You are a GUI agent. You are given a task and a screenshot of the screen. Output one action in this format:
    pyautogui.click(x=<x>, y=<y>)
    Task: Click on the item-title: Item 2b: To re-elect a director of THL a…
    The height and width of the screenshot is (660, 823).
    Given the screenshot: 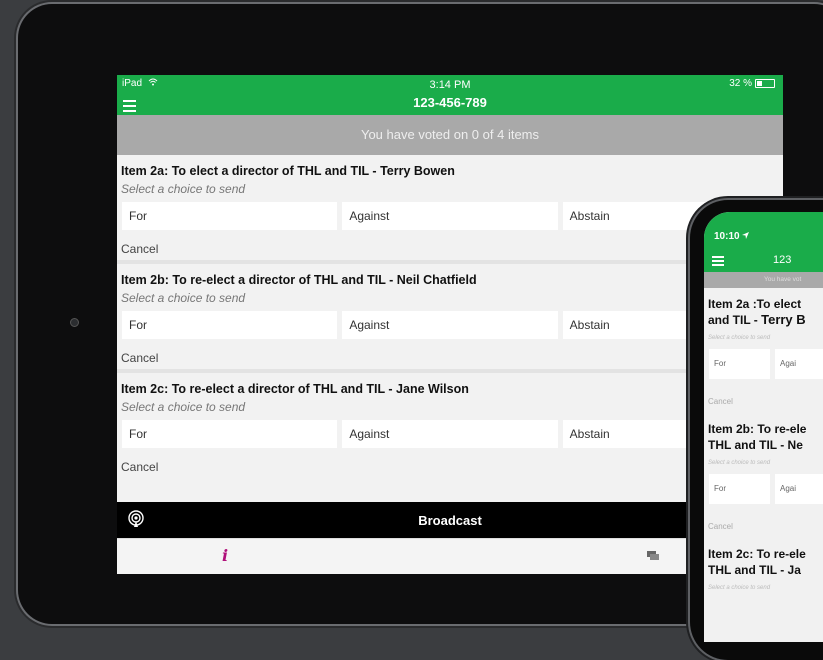 What is the action you would take?
    pyautogui.click(x=299, y=280)
    